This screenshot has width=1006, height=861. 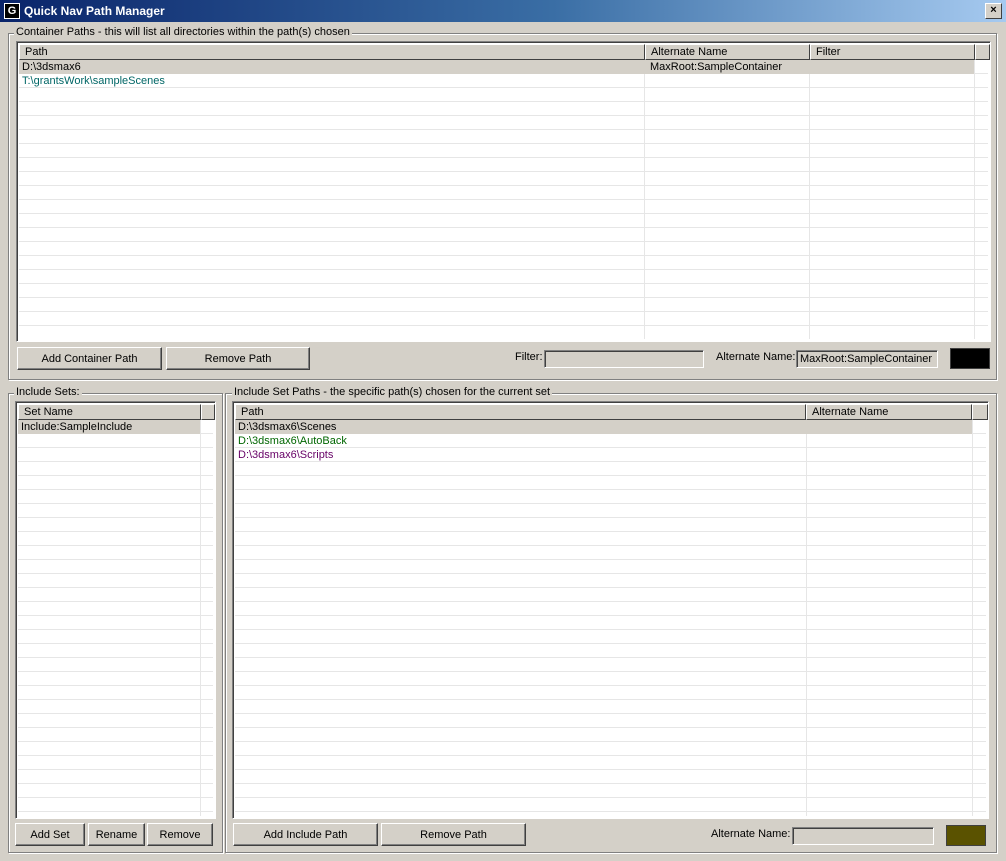 What do you see at coordinates (756, 357) in the screenshot?
I see `container-alternate-name-label: Alternate Name:` at bounding box center [756, 357].